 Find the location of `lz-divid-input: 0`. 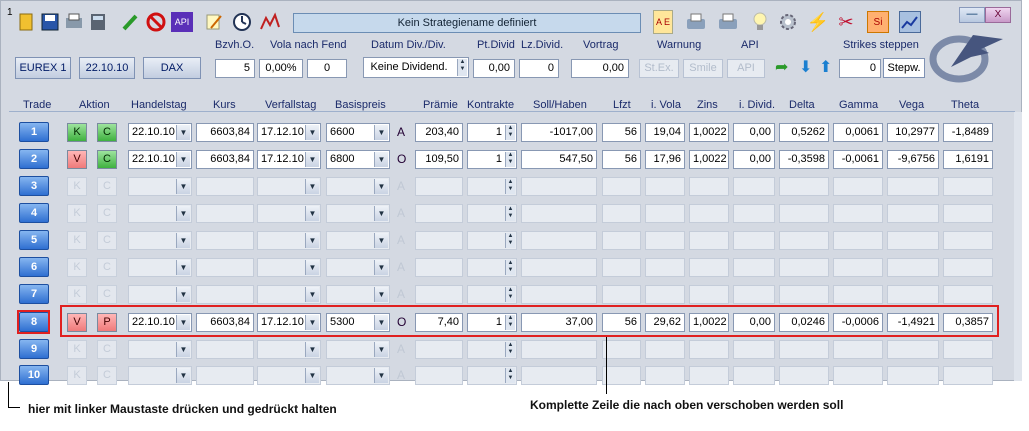

lz-divid-input: 0 is located at coordinates (539, 68).